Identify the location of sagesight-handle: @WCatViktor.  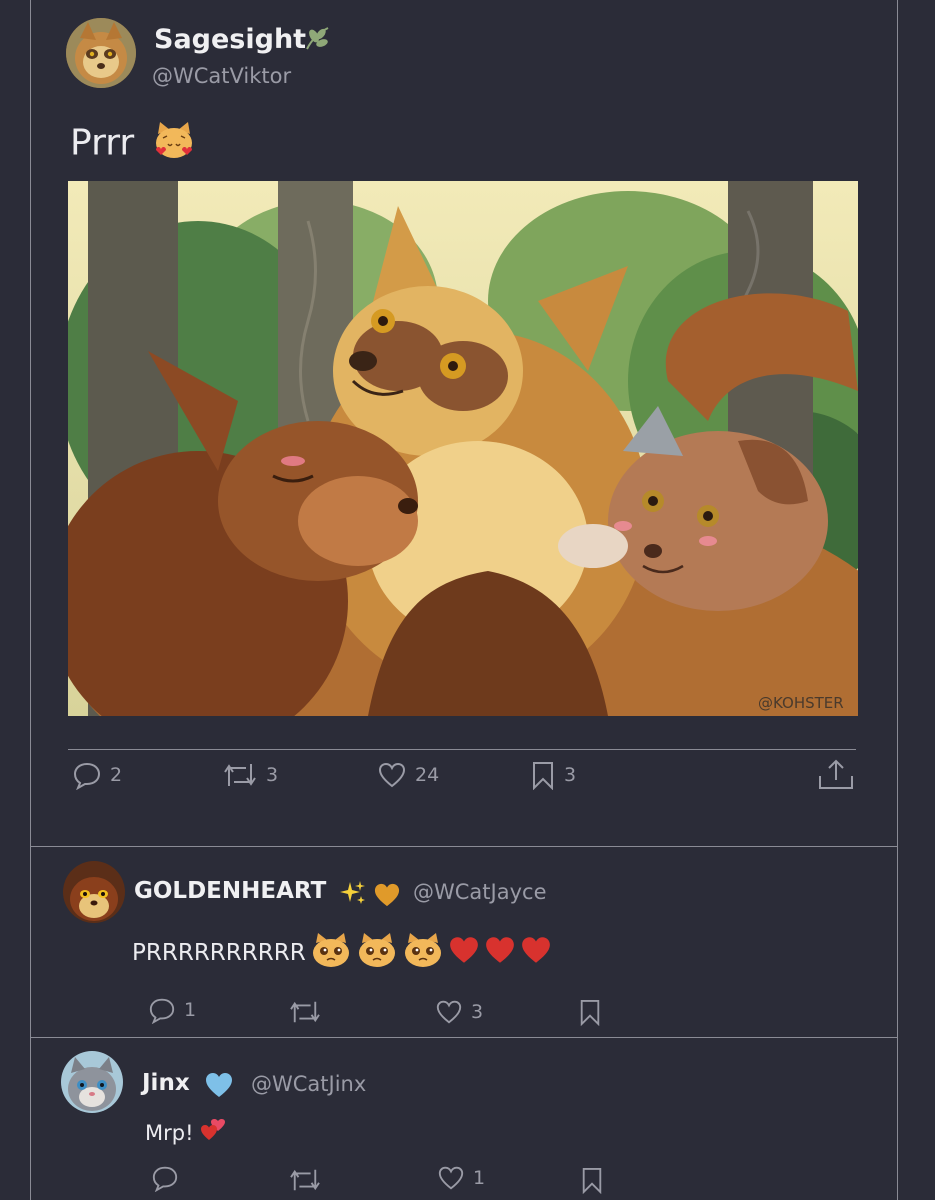
(221, 76).